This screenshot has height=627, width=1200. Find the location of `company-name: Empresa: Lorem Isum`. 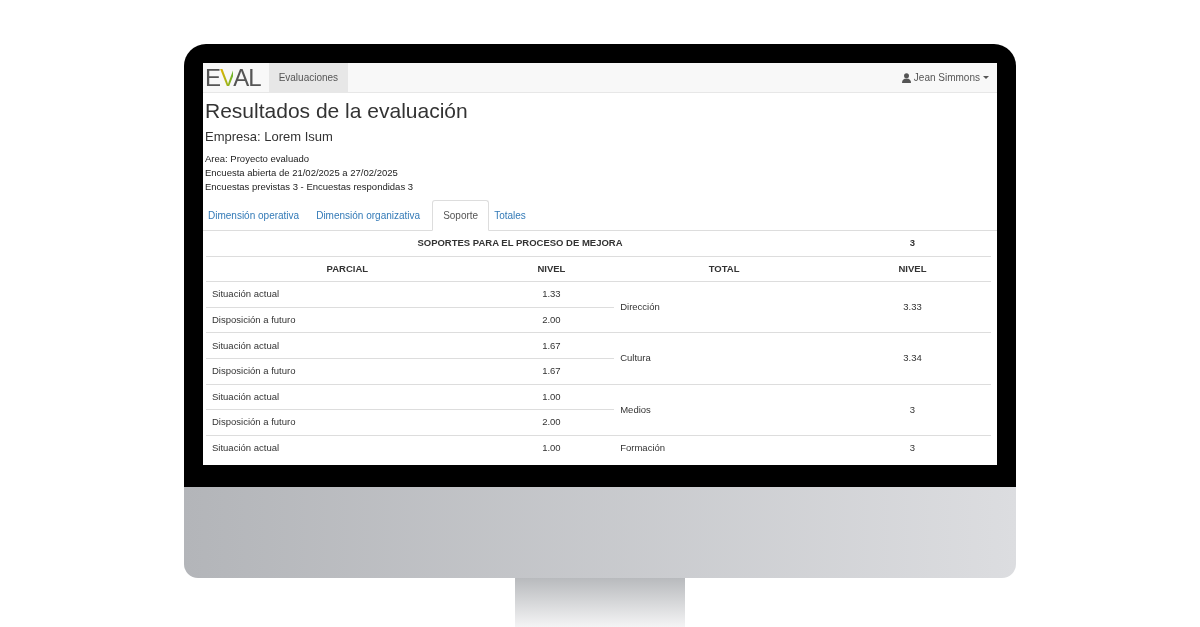

company-name: Empresa: Lorem Isum is located at coordinates (269, 137).